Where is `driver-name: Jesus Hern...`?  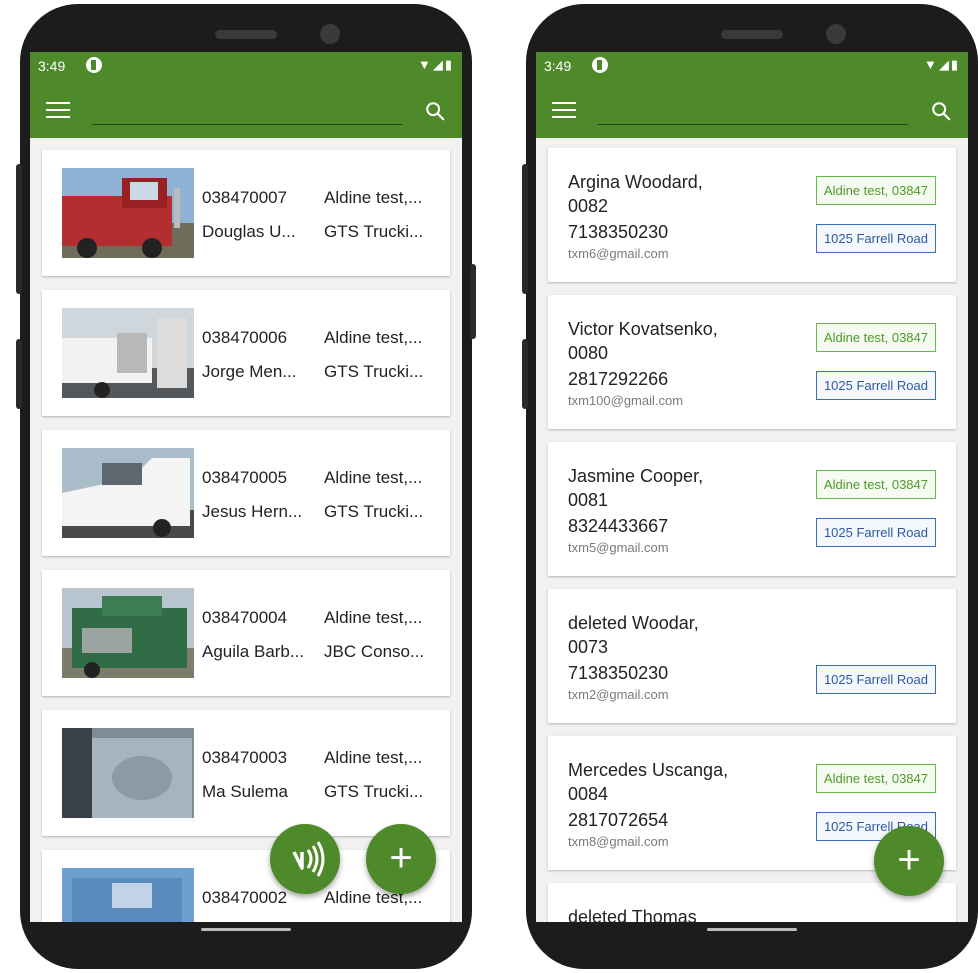 driver-name: Jesus Hern... is located at coordinates (252, 511).